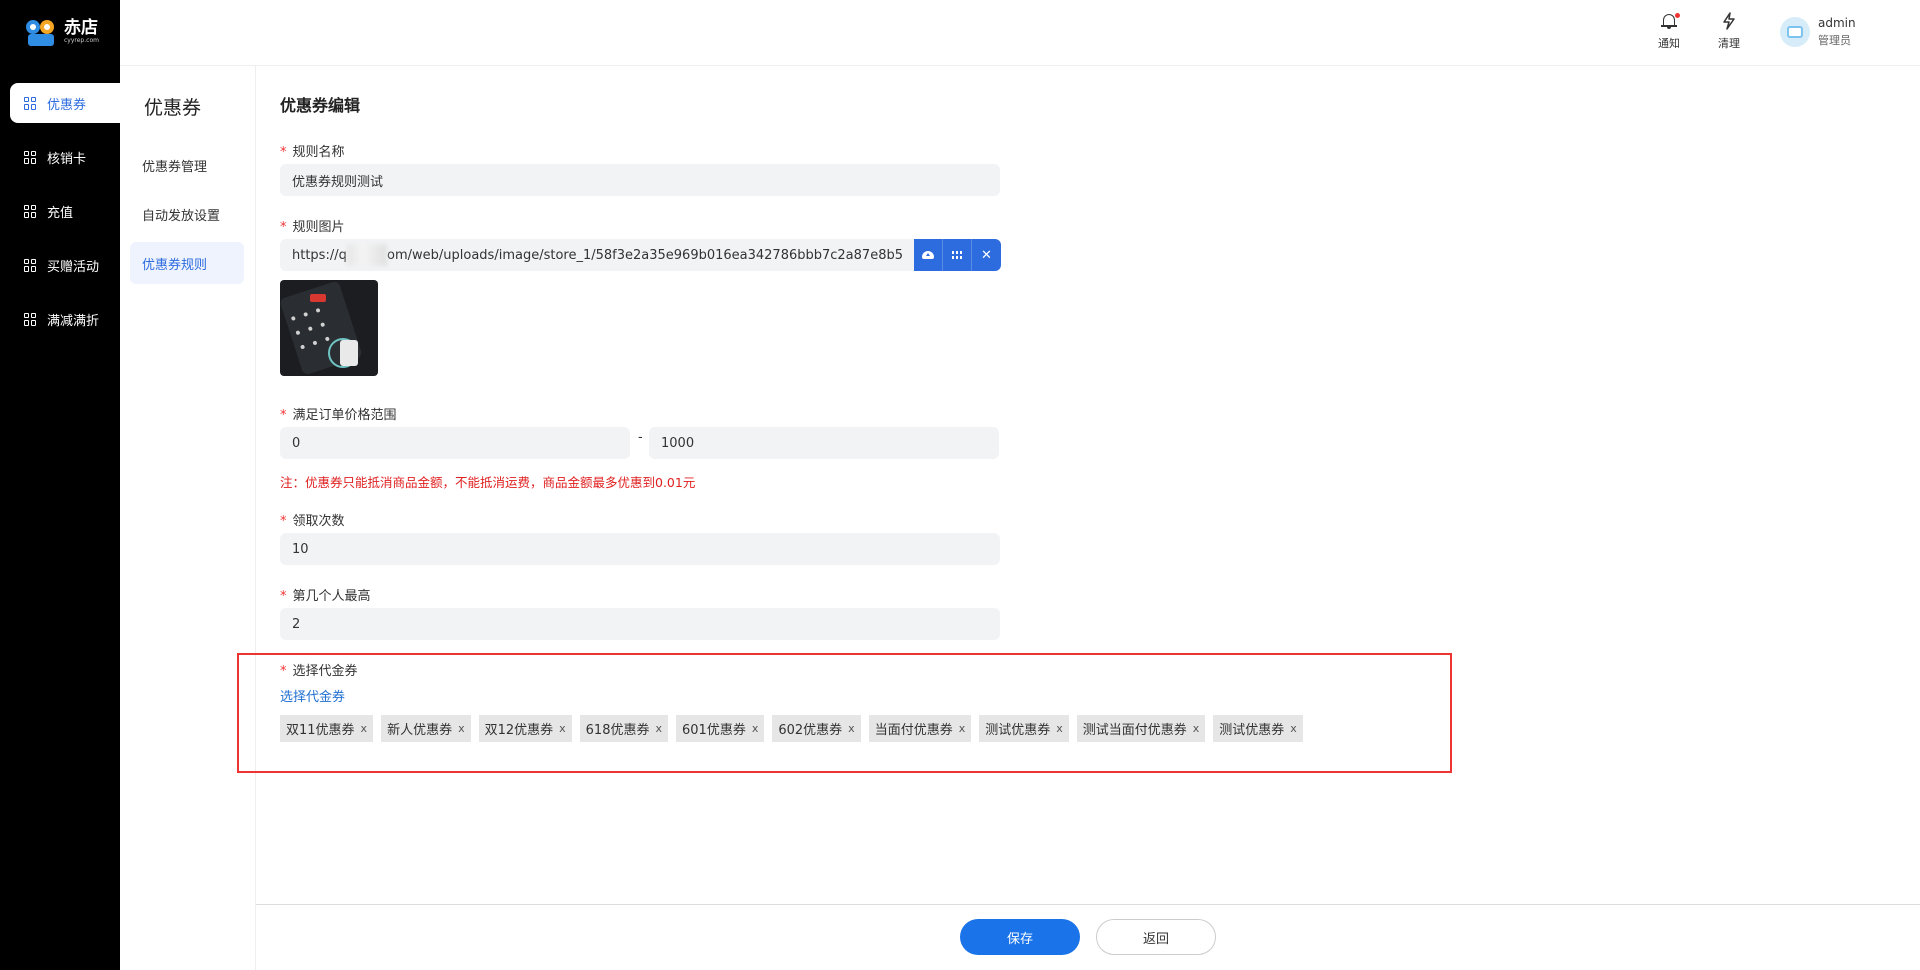 Image resolution: width=1920 pixels, height=970 pixels. I want to click on nav-item-label: 满减满折, so click(73, 321).